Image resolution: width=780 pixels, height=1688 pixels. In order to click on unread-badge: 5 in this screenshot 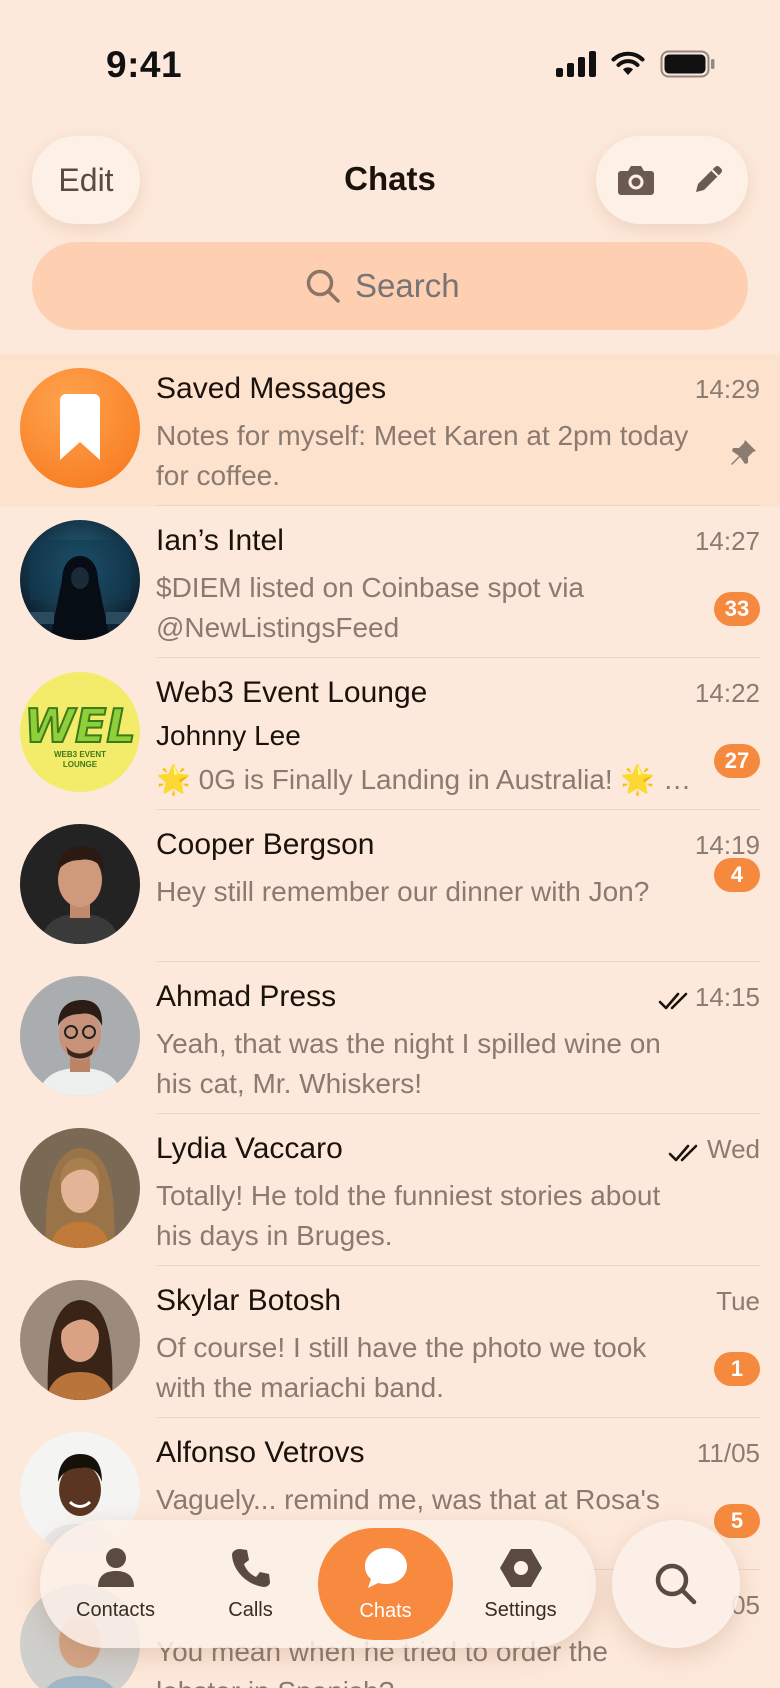, I will do `click(737, 1521)`.